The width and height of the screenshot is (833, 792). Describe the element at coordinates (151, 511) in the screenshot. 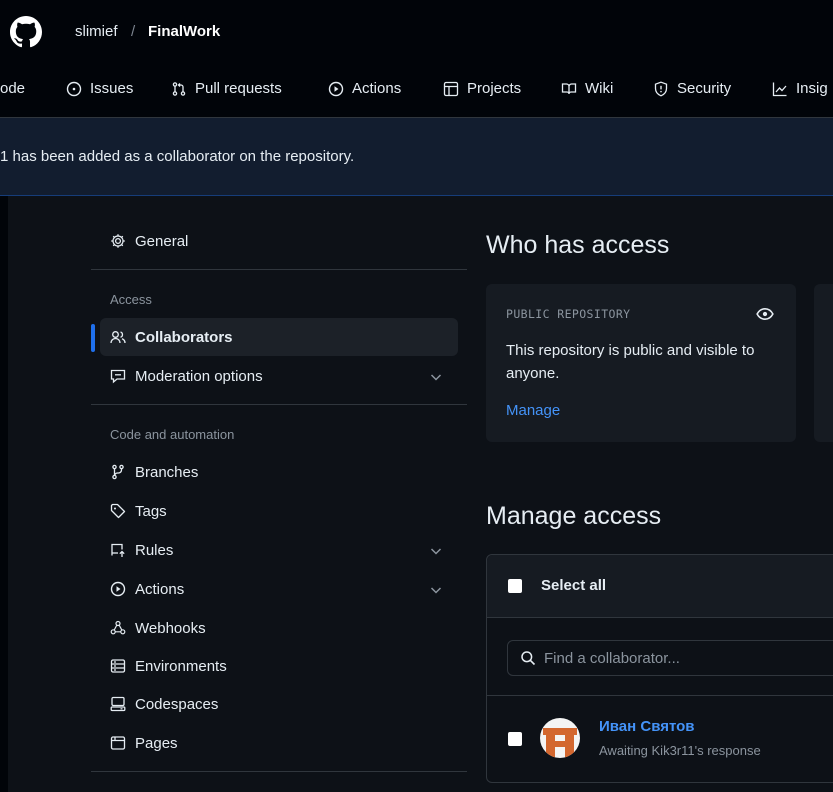

I see `sidebar-item-tags-label: Tags` at that location.